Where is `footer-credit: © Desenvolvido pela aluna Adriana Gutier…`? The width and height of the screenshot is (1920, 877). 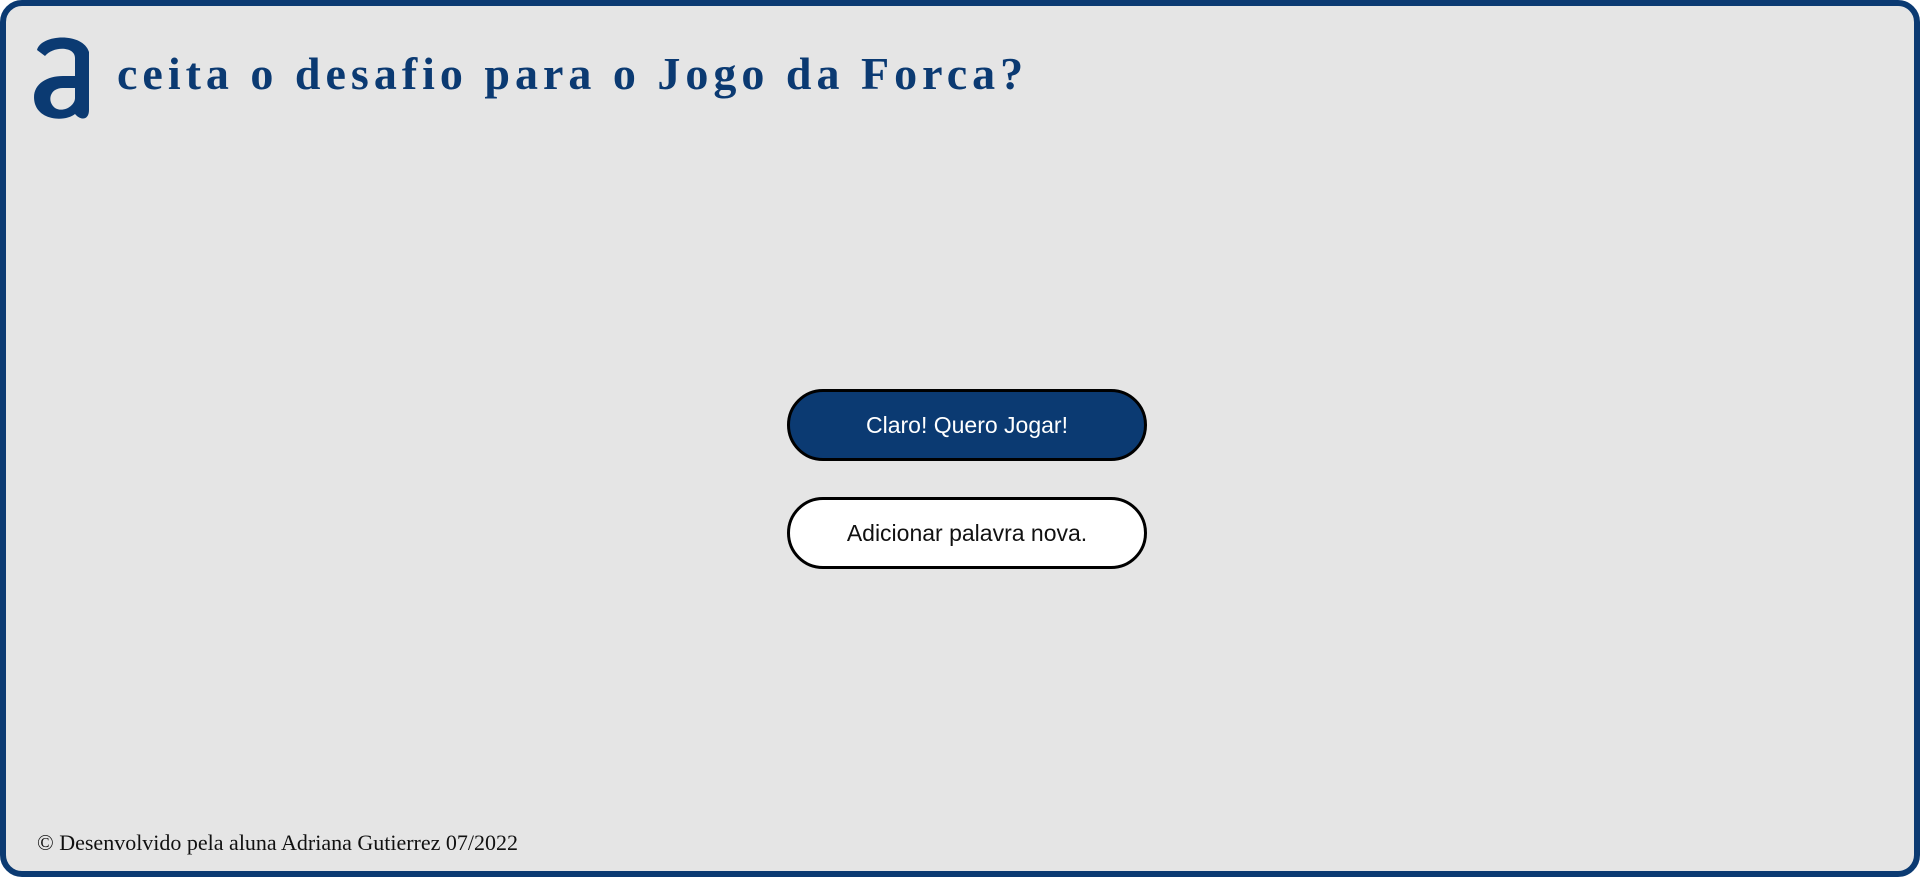 footer-credit: © Desenvolvido pela aluna Adriana Gutier… is located at coordinates (278, 842).